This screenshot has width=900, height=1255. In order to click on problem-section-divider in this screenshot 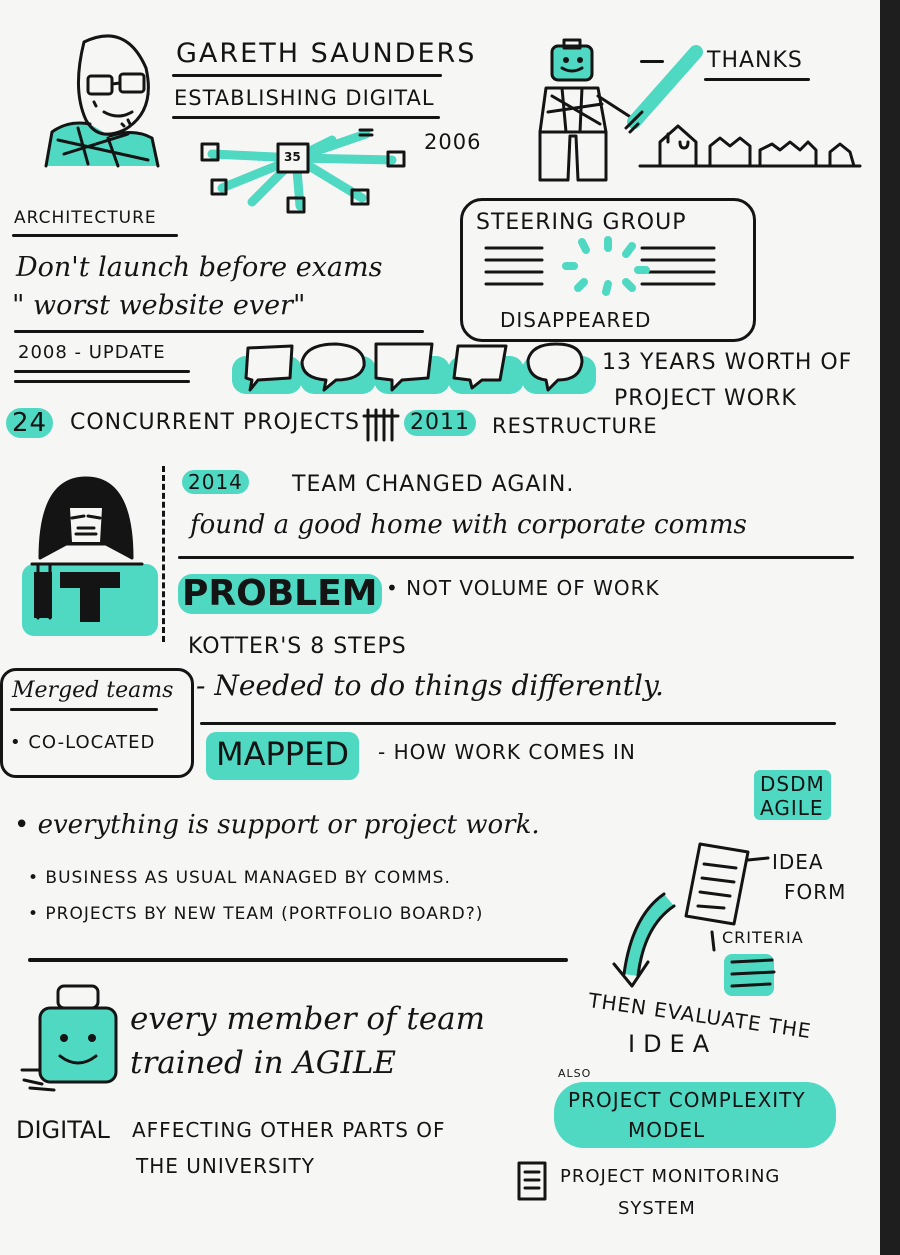, I will do `click(518, 723)`.